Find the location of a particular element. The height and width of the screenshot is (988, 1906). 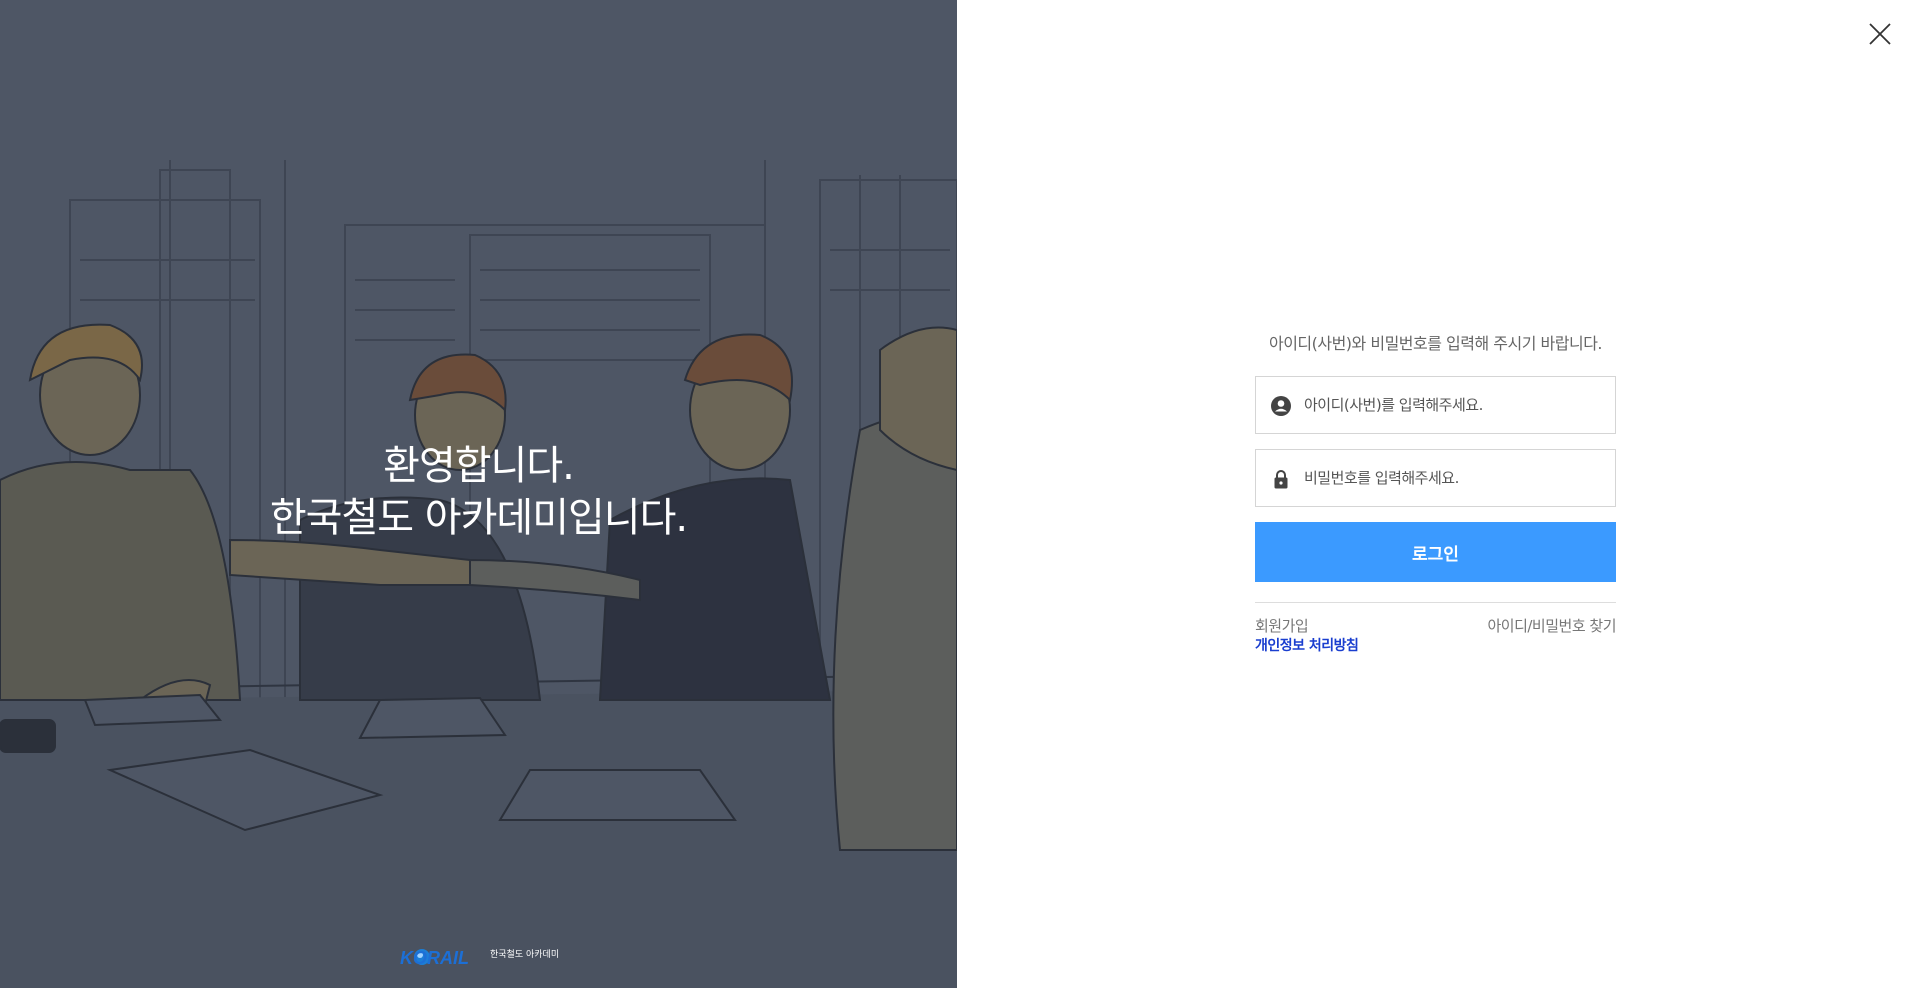

find-account-link: 아이디/비밀번호 찾기 is located at coordinates (1551, 625).